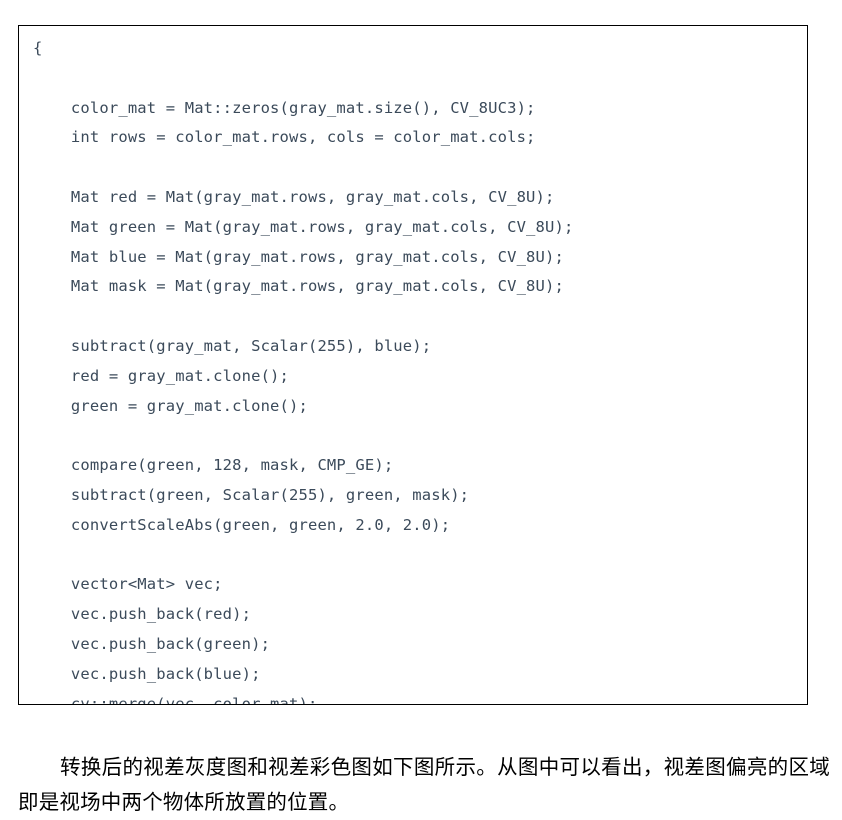 This screenshot has width=842, height=820. Describe the element at coordinates (38, 48) in the screenshot. I see `code-line: {` at that location.